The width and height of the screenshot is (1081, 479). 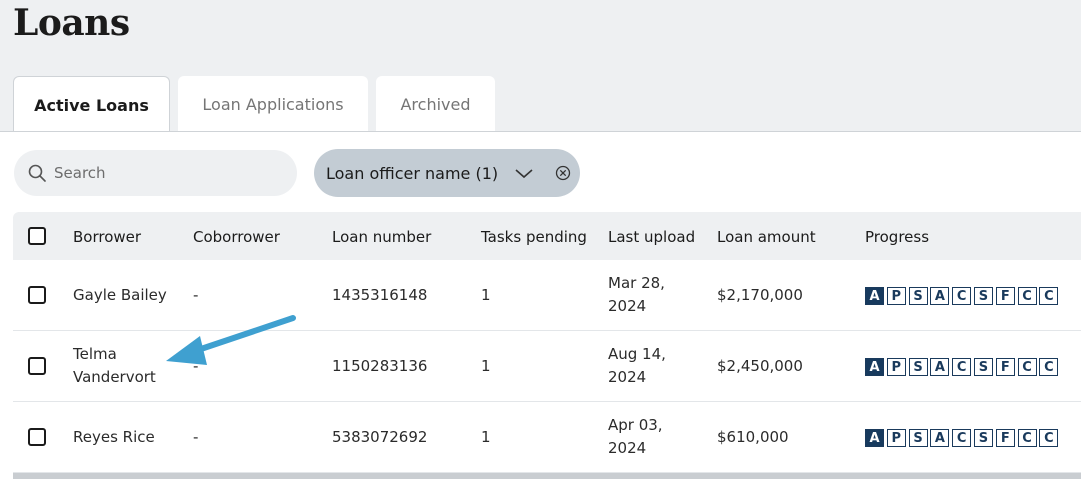 I want to click on loan-number: 1150283136, so click(x=380, y=366).